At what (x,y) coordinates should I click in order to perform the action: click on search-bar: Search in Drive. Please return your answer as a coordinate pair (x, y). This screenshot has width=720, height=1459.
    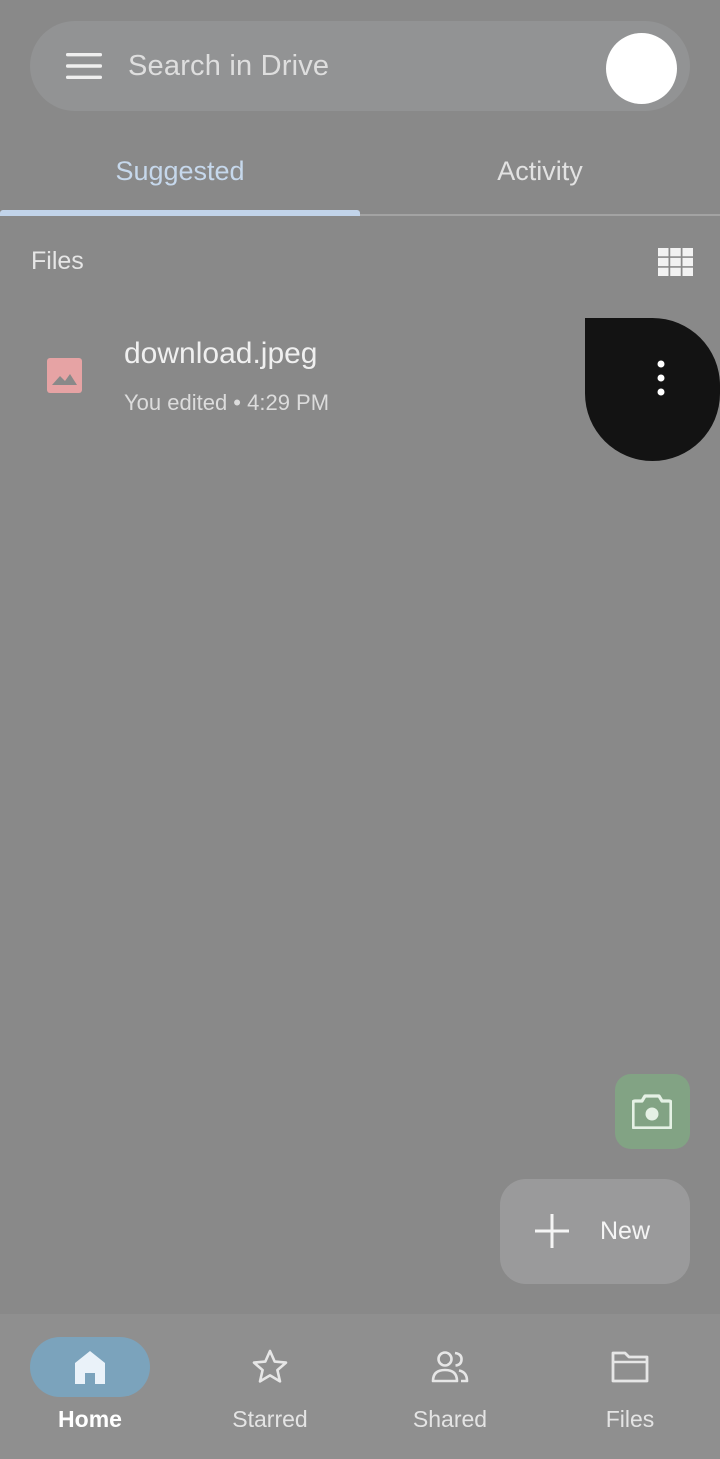
    Looking at the image, I should click on (360, 66).